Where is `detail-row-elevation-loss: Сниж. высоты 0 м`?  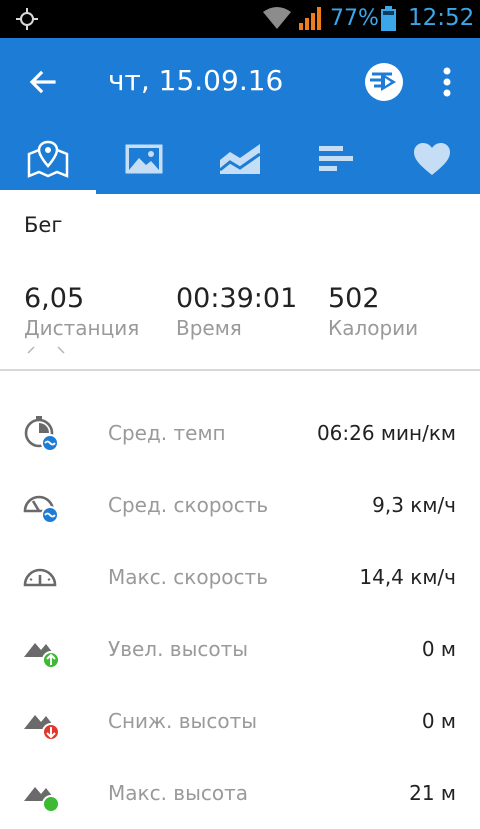 detail-row-elevation-loss: Сниж. высоты 0 м is located at coordinates (240, 721).